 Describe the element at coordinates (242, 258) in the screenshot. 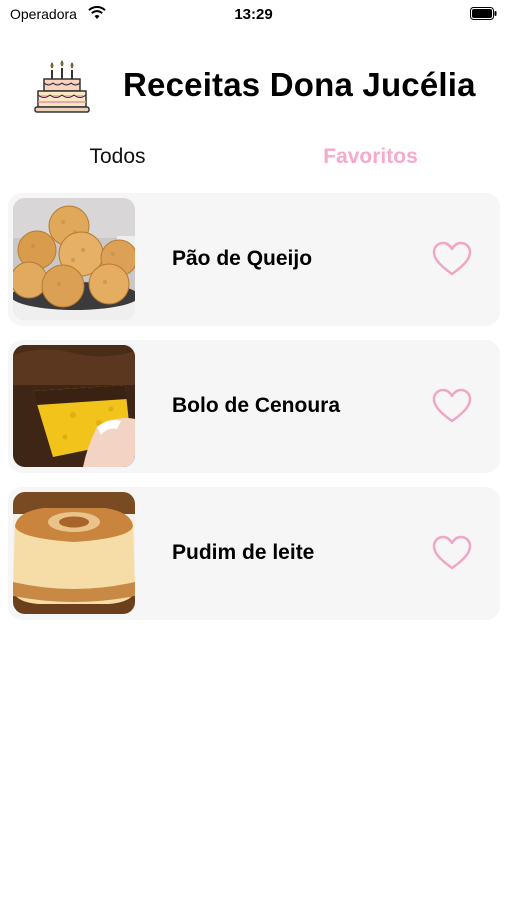

I see `recipe-title: Pão de Queijo` at that location.